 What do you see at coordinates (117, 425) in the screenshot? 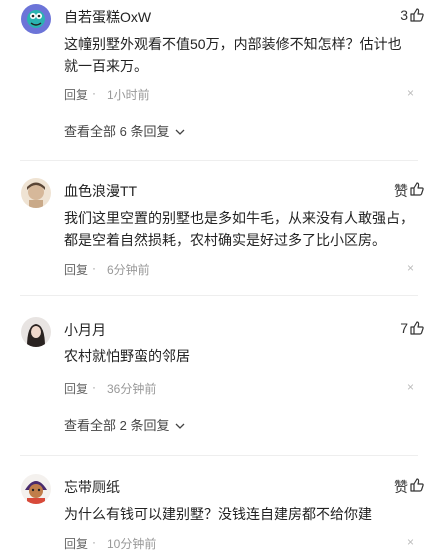
I see `view-all-replies-label: 查看全部 2 条回复` at bounding box center [117, 425].